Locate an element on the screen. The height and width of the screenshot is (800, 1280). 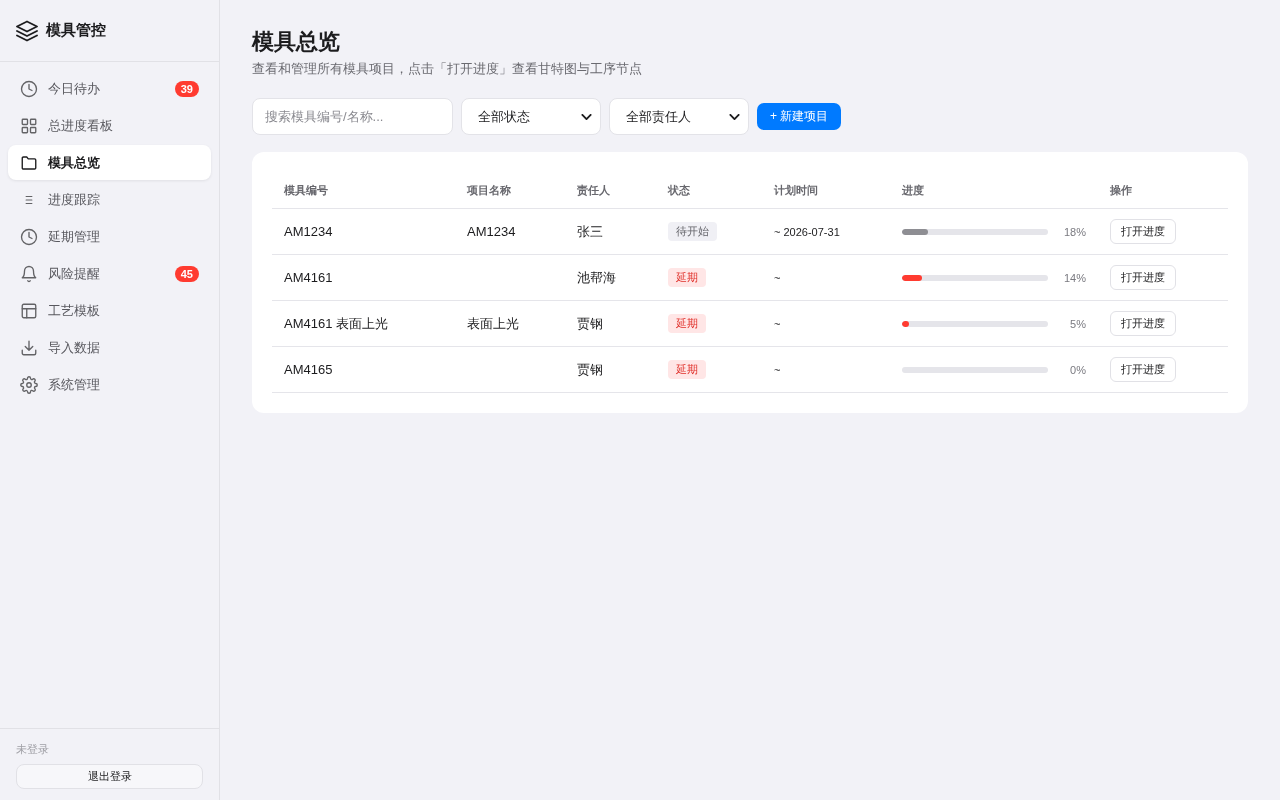
sidebar-item: 今日待办 39 is located at coordinates (109, 88).